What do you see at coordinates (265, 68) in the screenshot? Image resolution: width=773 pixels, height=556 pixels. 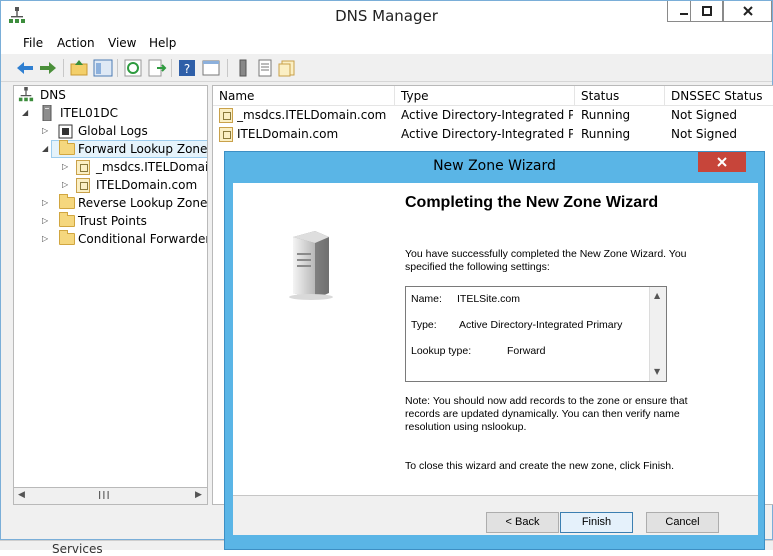 I see `record-list-icon` at bounding box center [265, 68].